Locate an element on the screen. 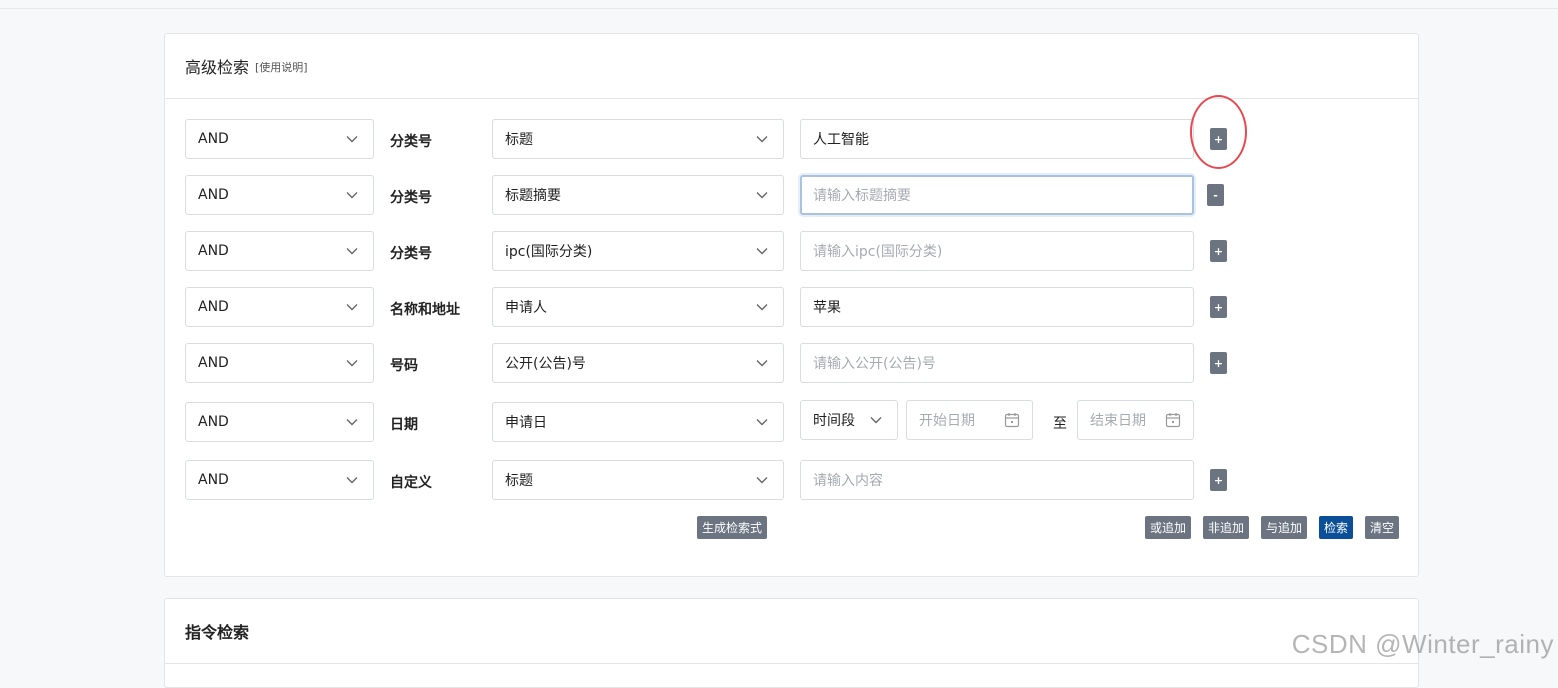  date-mode-select-value: 时间段 is located at coordinates (834, 421).